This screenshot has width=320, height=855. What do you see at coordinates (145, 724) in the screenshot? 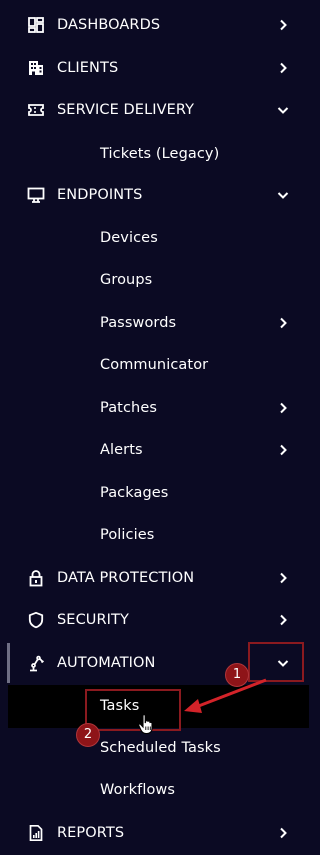
I see `hand-cursor-icon` at bounding box center [145, 724].